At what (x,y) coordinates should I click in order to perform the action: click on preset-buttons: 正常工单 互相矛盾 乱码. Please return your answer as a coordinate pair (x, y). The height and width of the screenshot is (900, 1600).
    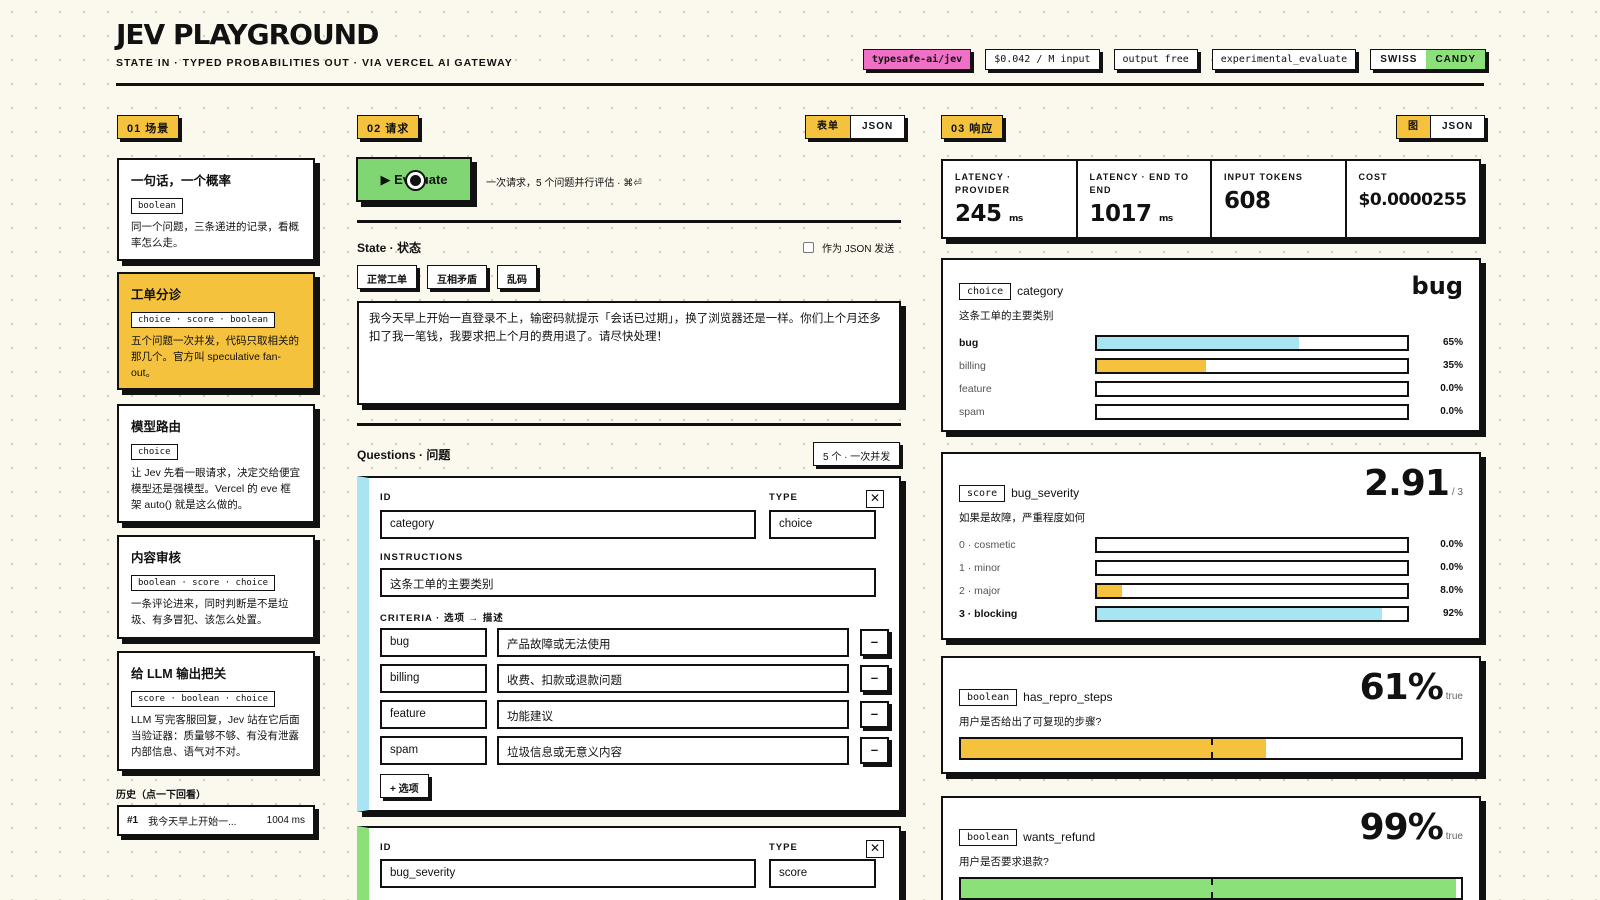
    Looking at the image, I should click on (447, 277).